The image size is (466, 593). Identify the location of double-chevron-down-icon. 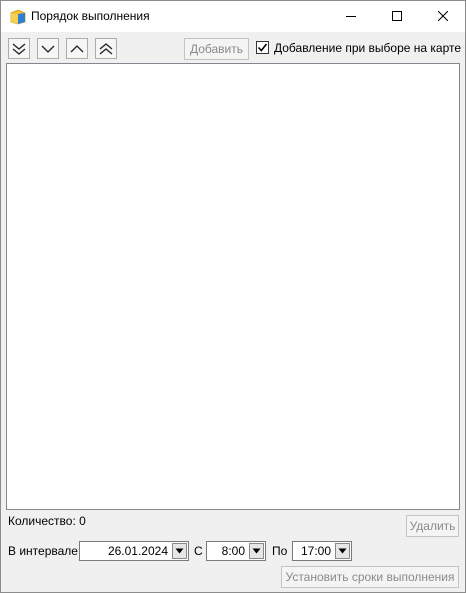
(19, 49).